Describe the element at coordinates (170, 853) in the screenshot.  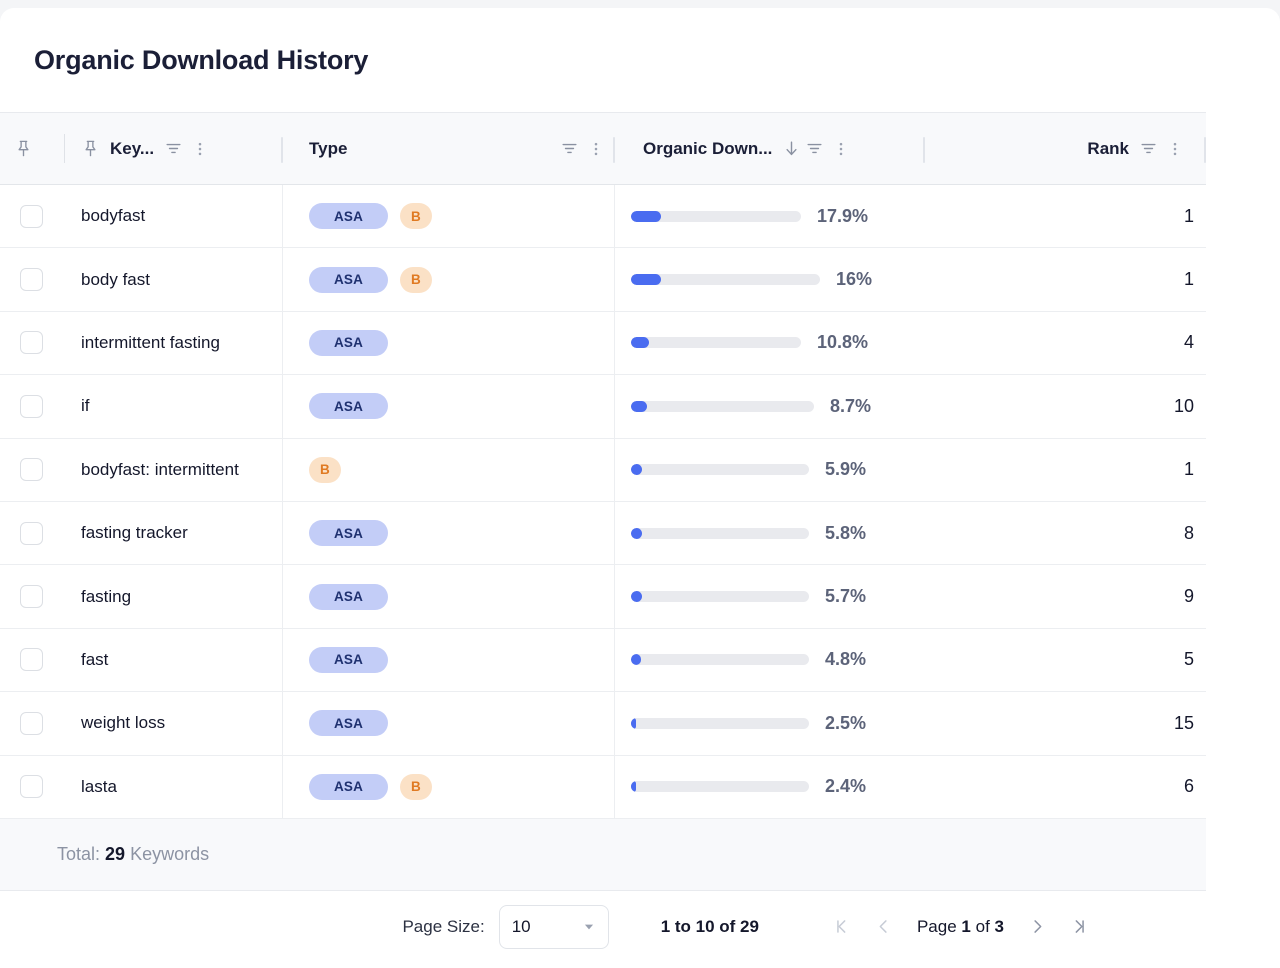
I see `total-suffix: Keywords` at that location.